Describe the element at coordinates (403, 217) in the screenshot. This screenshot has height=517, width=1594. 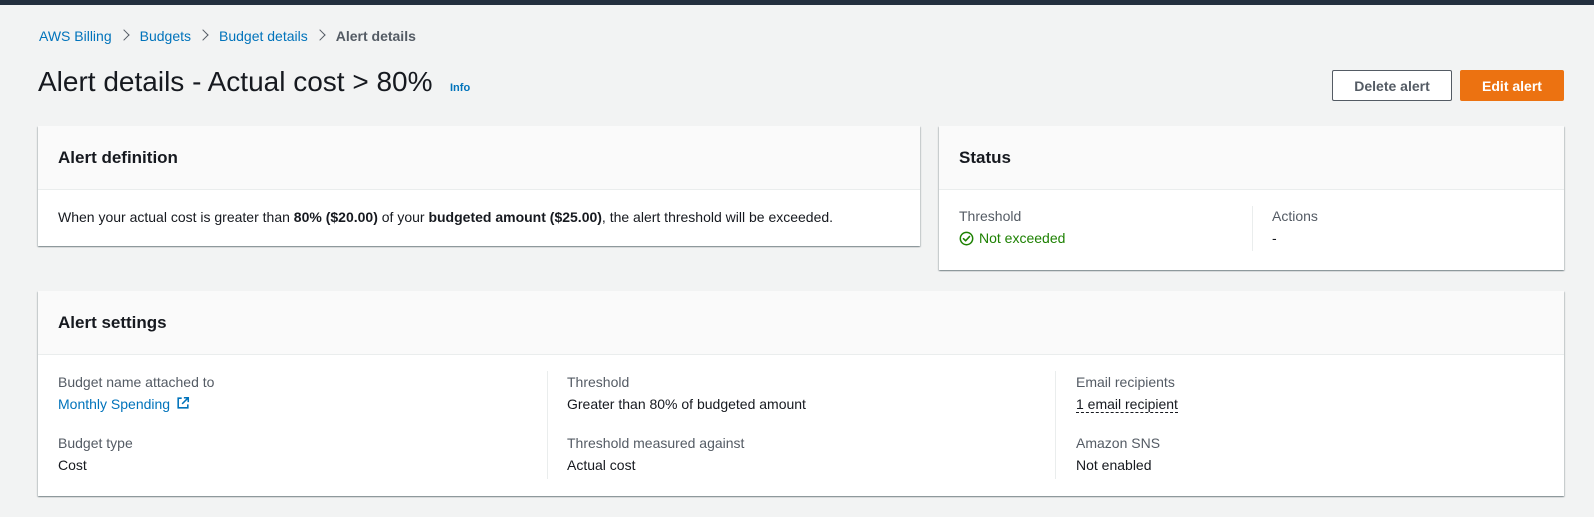
I see `definition-text-part: of your` at that location.